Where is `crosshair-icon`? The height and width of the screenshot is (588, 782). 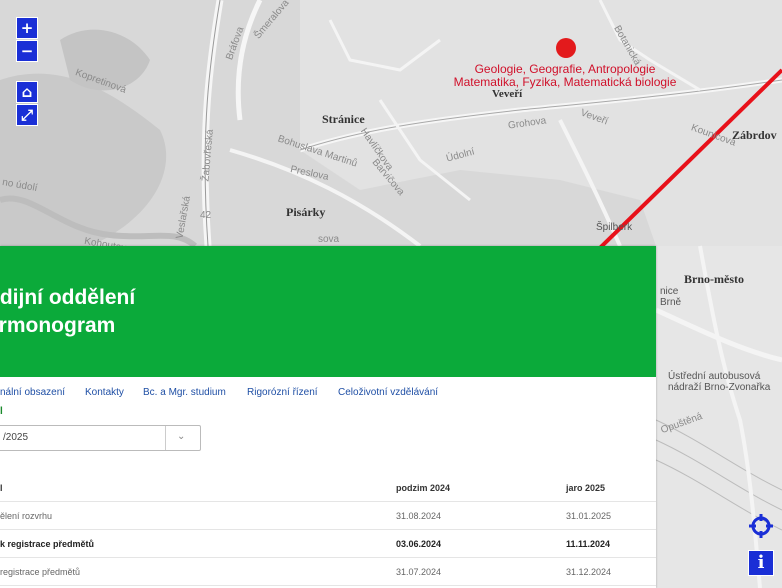 crosshair-icon is located at coordinates (761, 526).